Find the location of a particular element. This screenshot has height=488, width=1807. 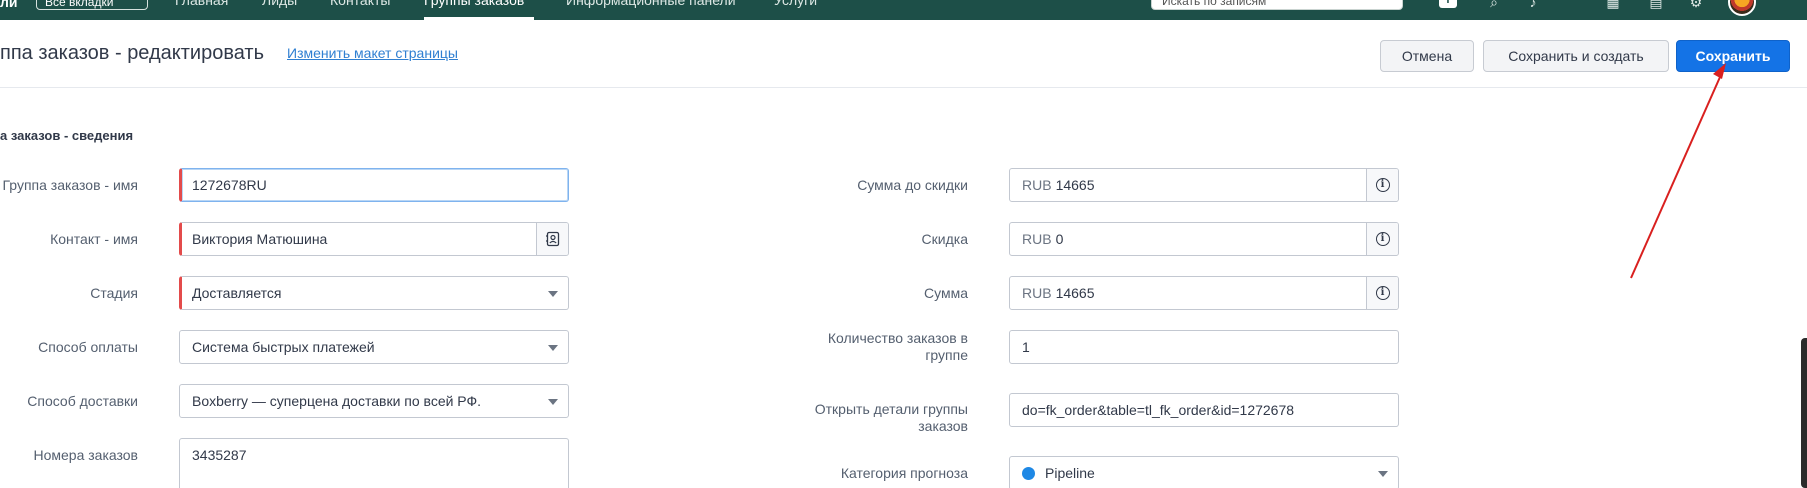

orders-count-value: 1 is located at coordinates (1026, 347).